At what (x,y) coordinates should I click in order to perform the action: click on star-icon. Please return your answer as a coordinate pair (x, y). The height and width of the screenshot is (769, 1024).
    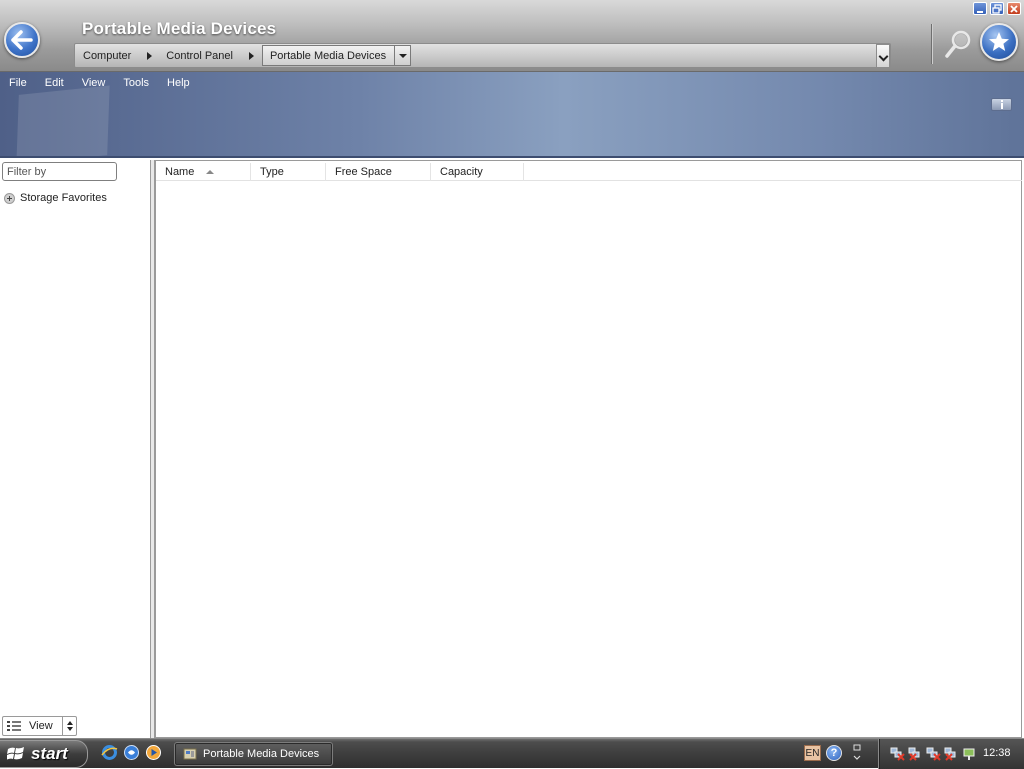
    Looking at the image, I should click on (999, 41).